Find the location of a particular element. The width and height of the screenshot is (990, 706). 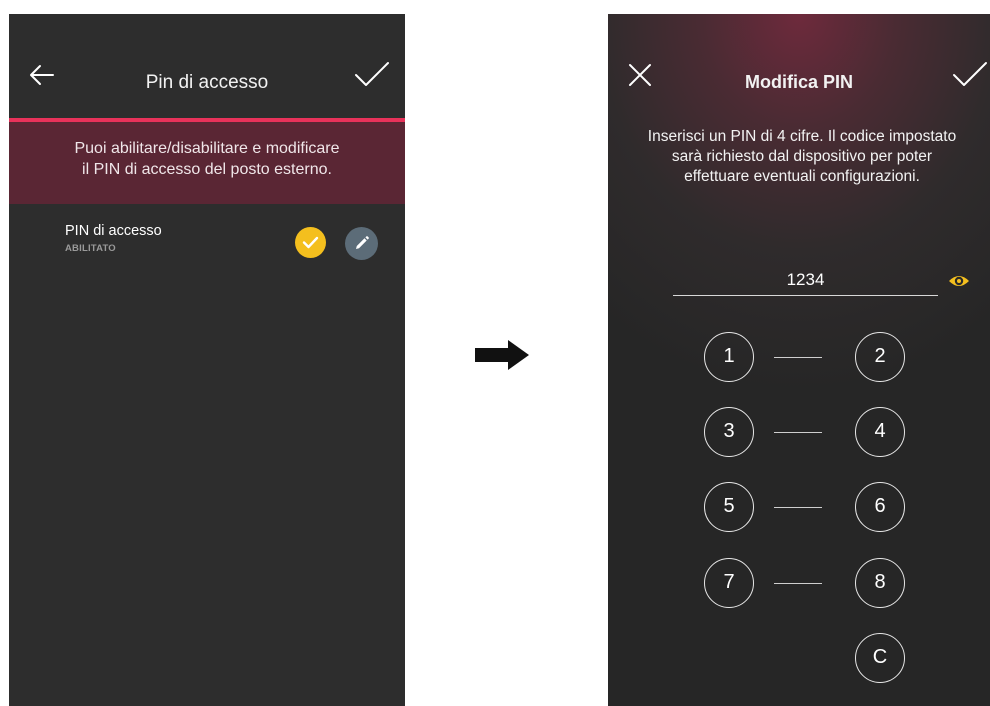

keypad-key-6: 6 is located at coordinates (880, 507).